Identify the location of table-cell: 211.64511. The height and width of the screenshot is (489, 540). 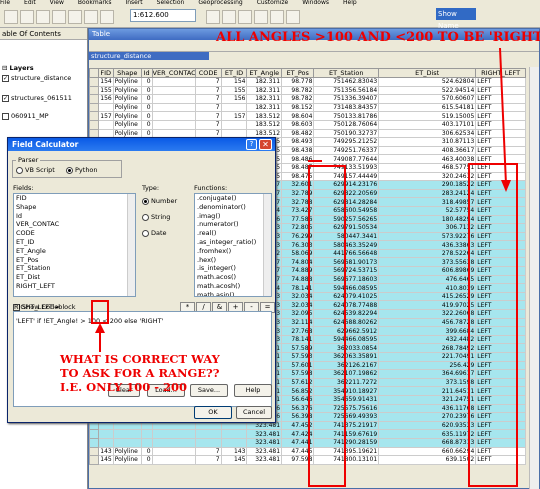
(427, 391).